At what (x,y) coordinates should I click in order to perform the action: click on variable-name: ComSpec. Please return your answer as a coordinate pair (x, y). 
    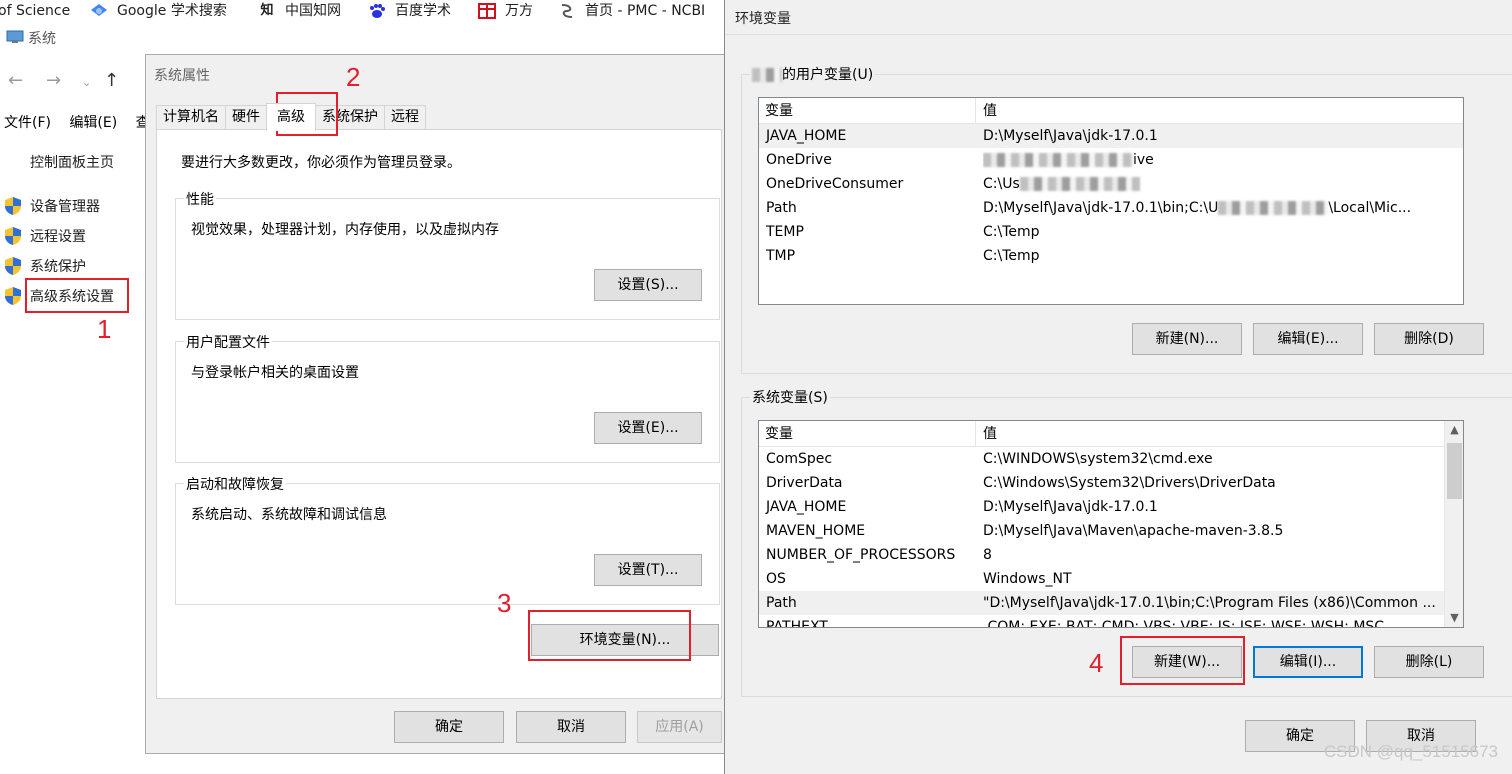
    Looking at the image, I should click on (799, 459).